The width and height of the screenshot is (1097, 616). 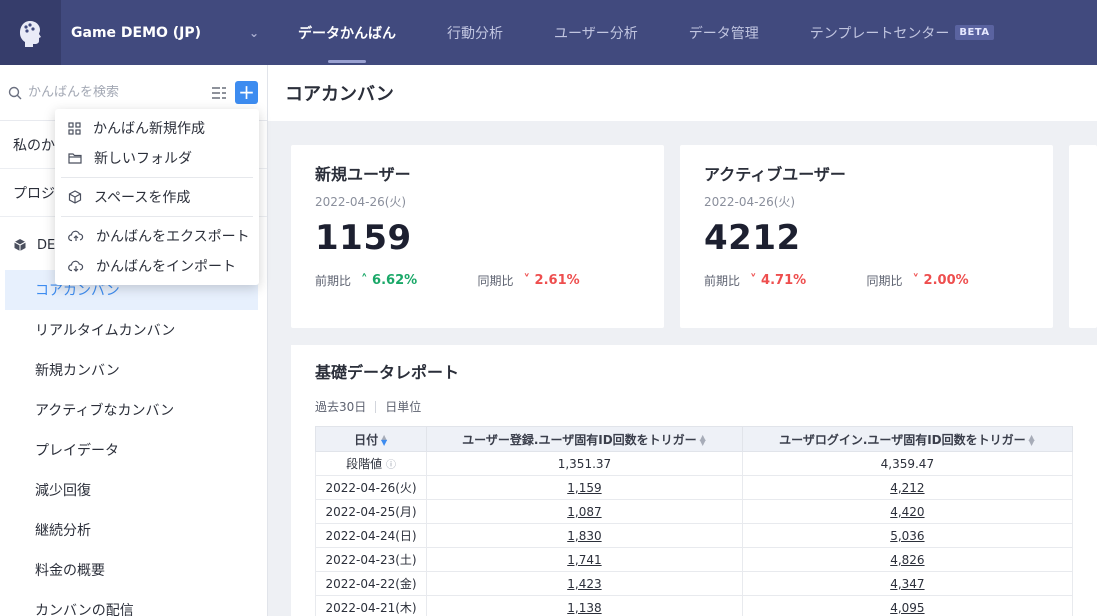 I want to click on add-button: +, so click(x=246, y=92).